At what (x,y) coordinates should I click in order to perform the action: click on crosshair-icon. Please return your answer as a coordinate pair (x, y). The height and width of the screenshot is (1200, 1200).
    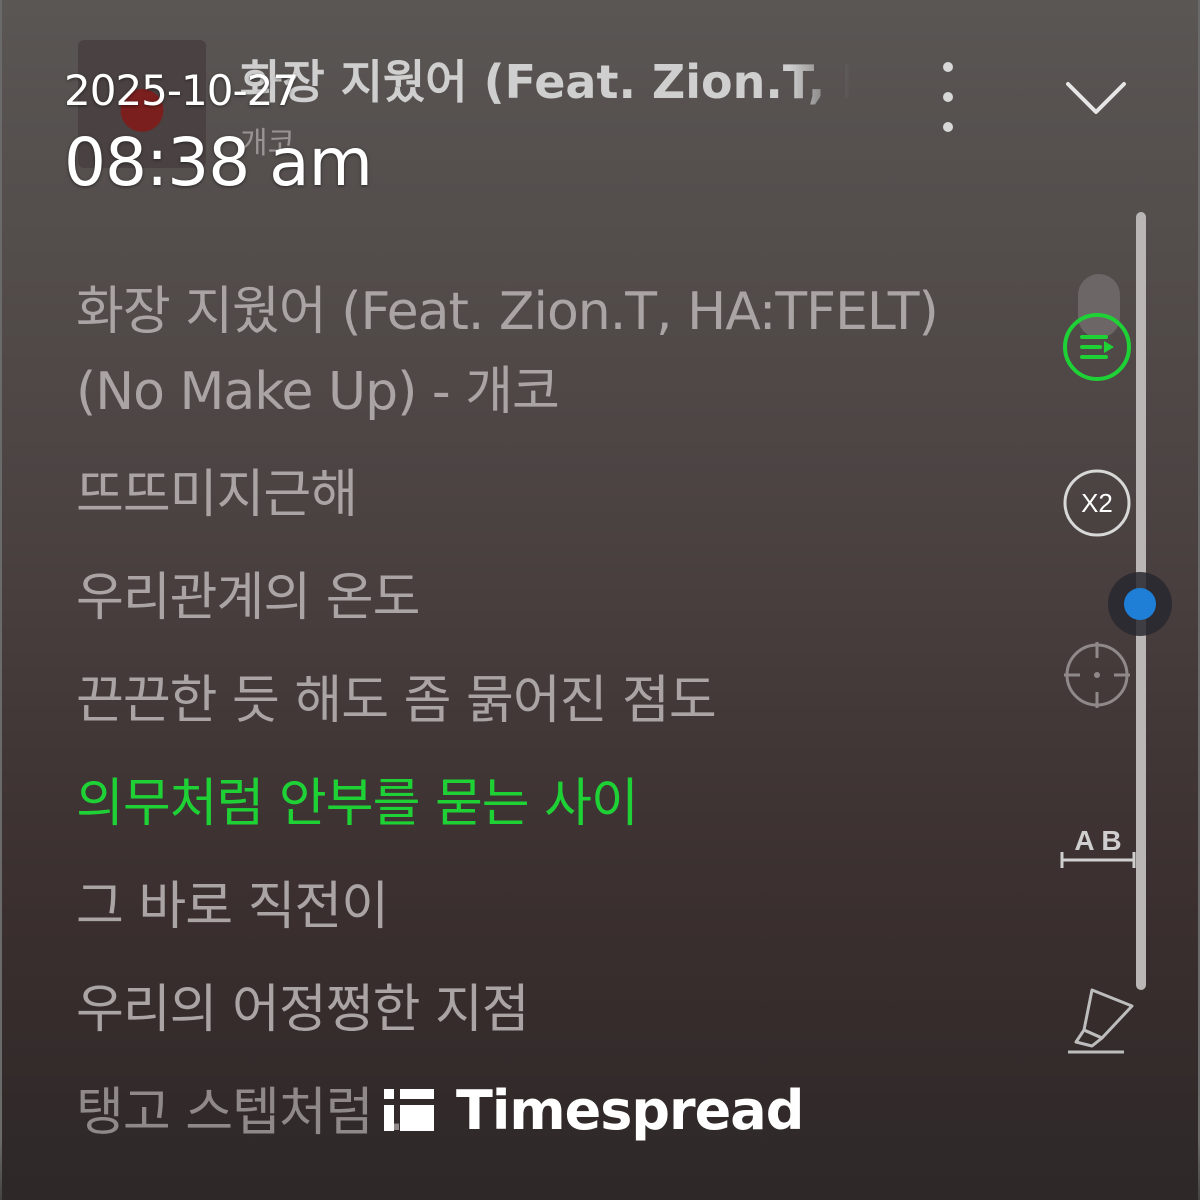
    Looking at the image, I should click on (1097, 675).